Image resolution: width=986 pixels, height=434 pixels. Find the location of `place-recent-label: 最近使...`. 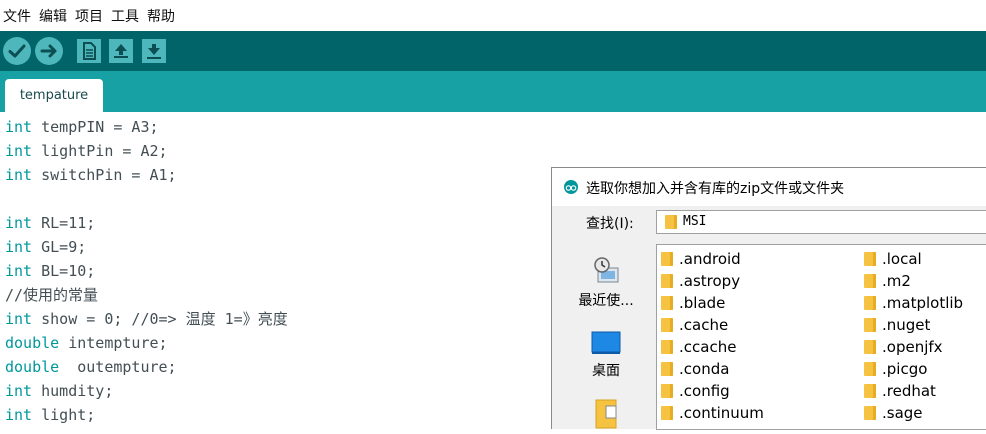

place-recent-label: 最近使... is located at coordinates (606, 301).